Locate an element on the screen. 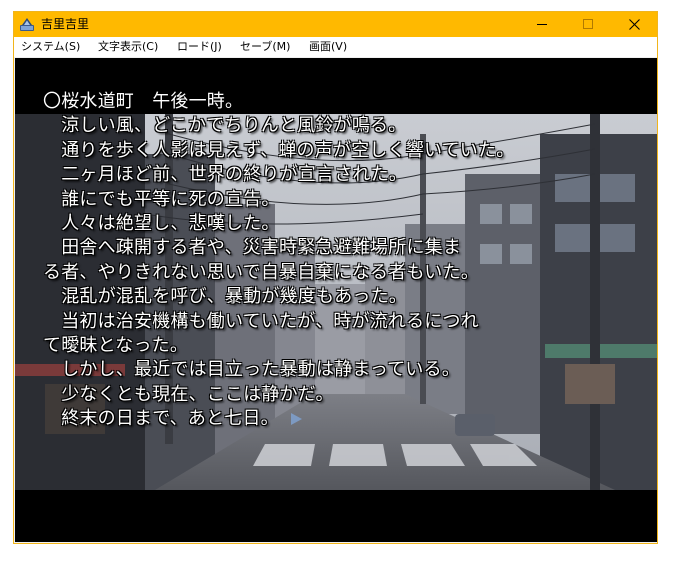 This screenshot has height=562, width=676. window-title: 吉里吉里 is located at coordinates (65, 24).